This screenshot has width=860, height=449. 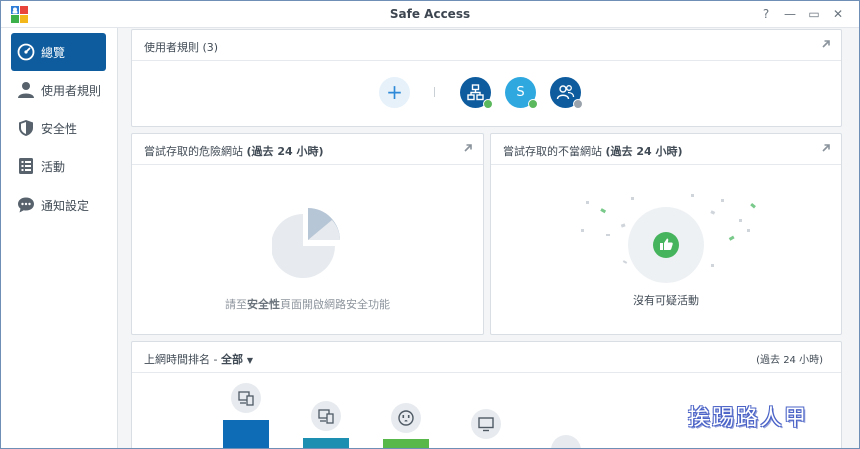 I want to click on filter-value: 全部, so click(x=231, y=359).